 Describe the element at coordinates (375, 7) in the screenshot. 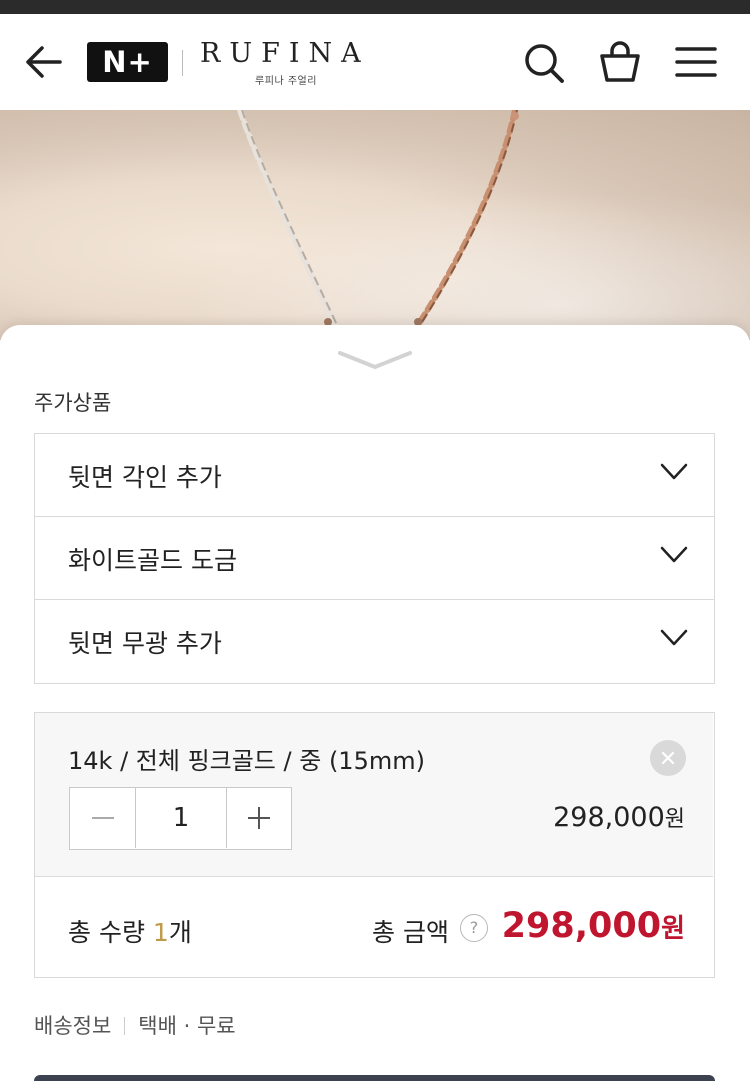

I see `status-bar` at that location.